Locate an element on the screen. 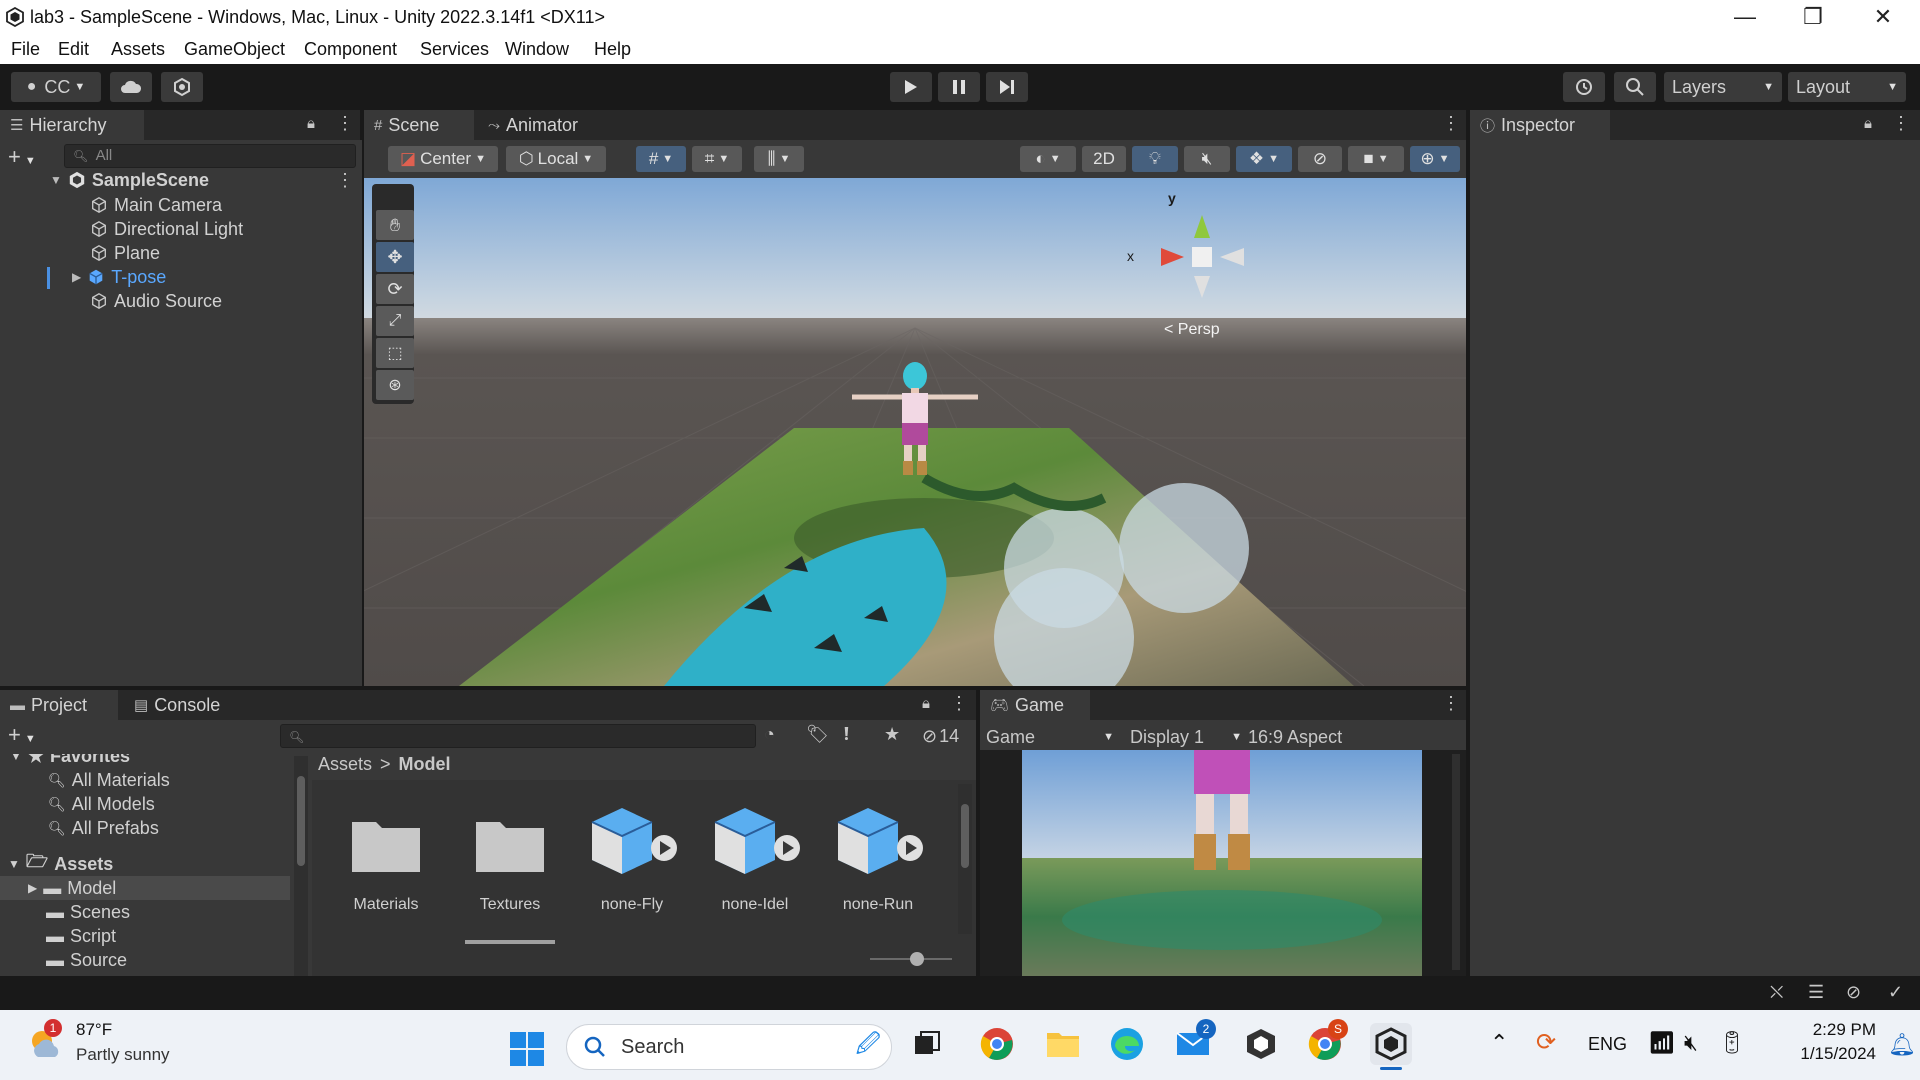 The height and width of the screenshot is (1080, 1920). filter-by-label-icon: 🏷︎ is located at coordinates (817, 734).